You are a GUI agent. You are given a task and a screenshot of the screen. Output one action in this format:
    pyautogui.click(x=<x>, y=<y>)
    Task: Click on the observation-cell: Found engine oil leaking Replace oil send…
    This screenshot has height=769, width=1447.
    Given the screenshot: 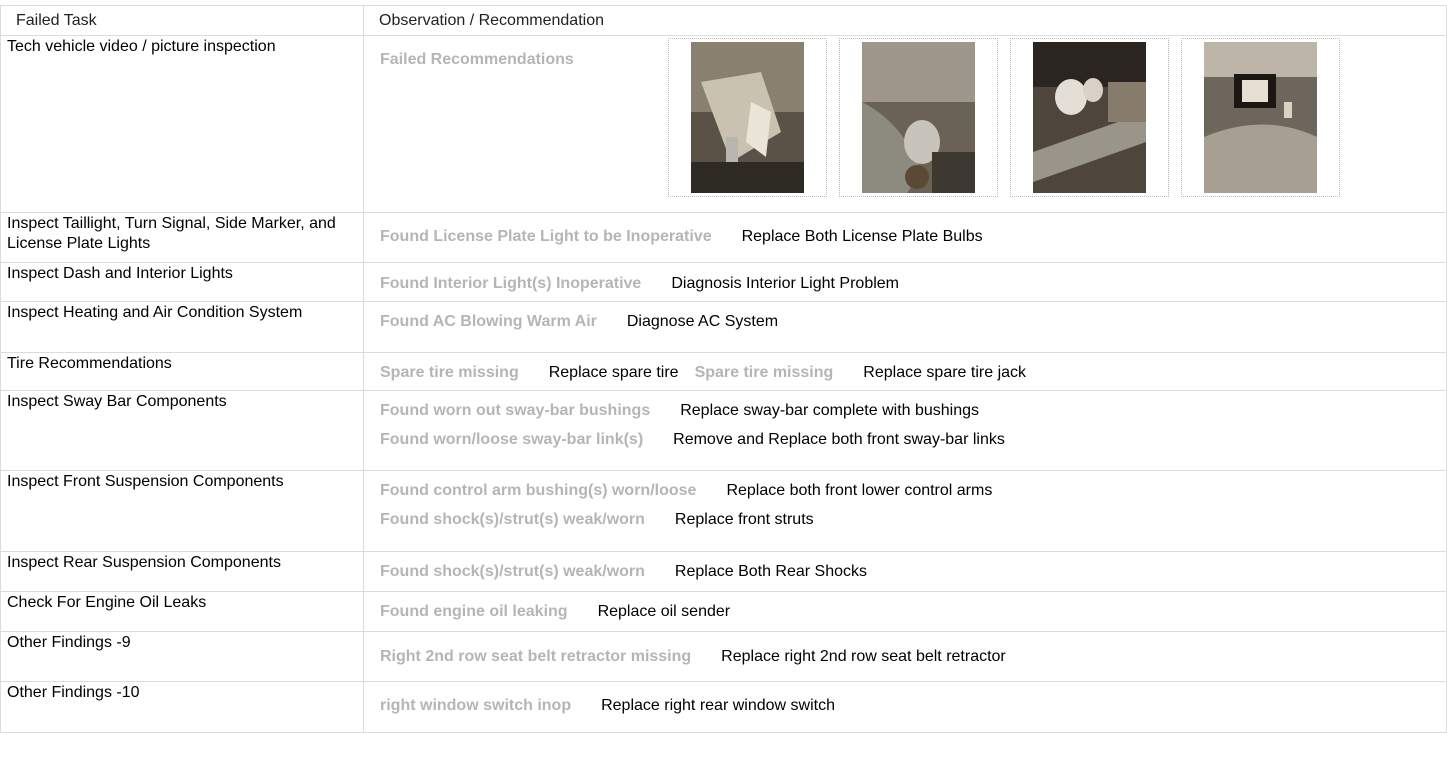 What is the action you would take?
    pyautogui.click(x=905, y=611)
    